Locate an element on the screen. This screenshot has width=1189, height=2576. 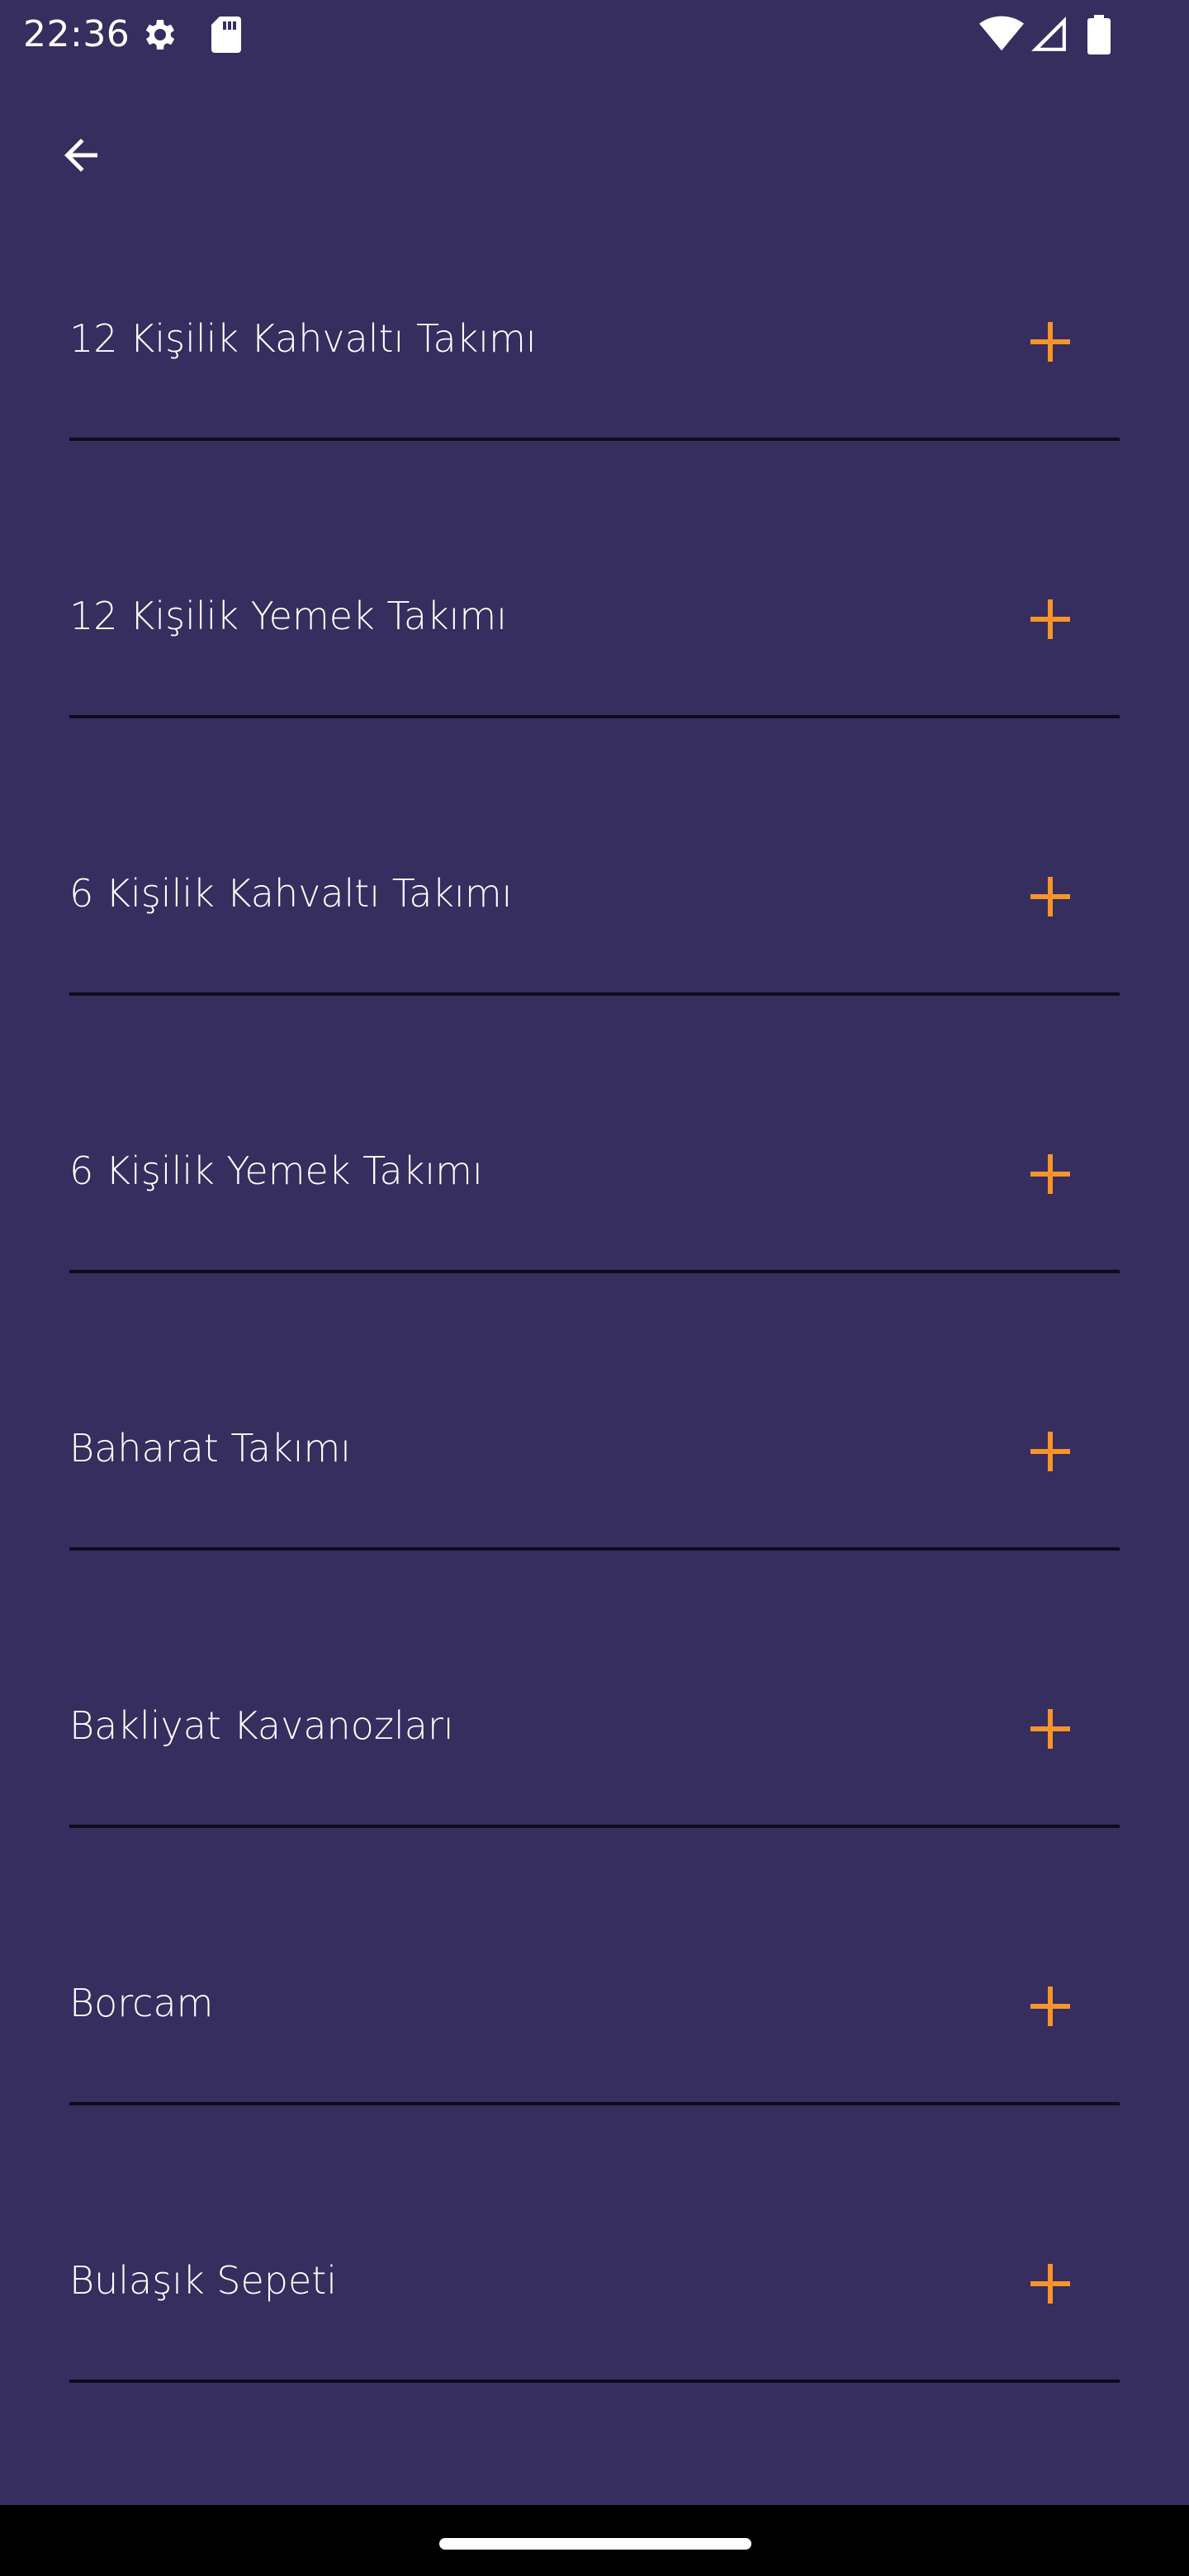
list-item-label: Bakliyat Kavanozları is located at coordinates (261, 1725).